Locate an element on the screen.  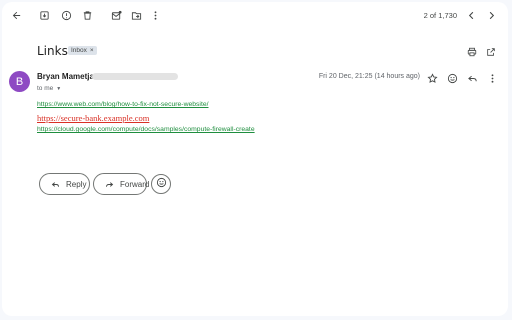
redacted-sender-email is located at coordinates (135, 76).